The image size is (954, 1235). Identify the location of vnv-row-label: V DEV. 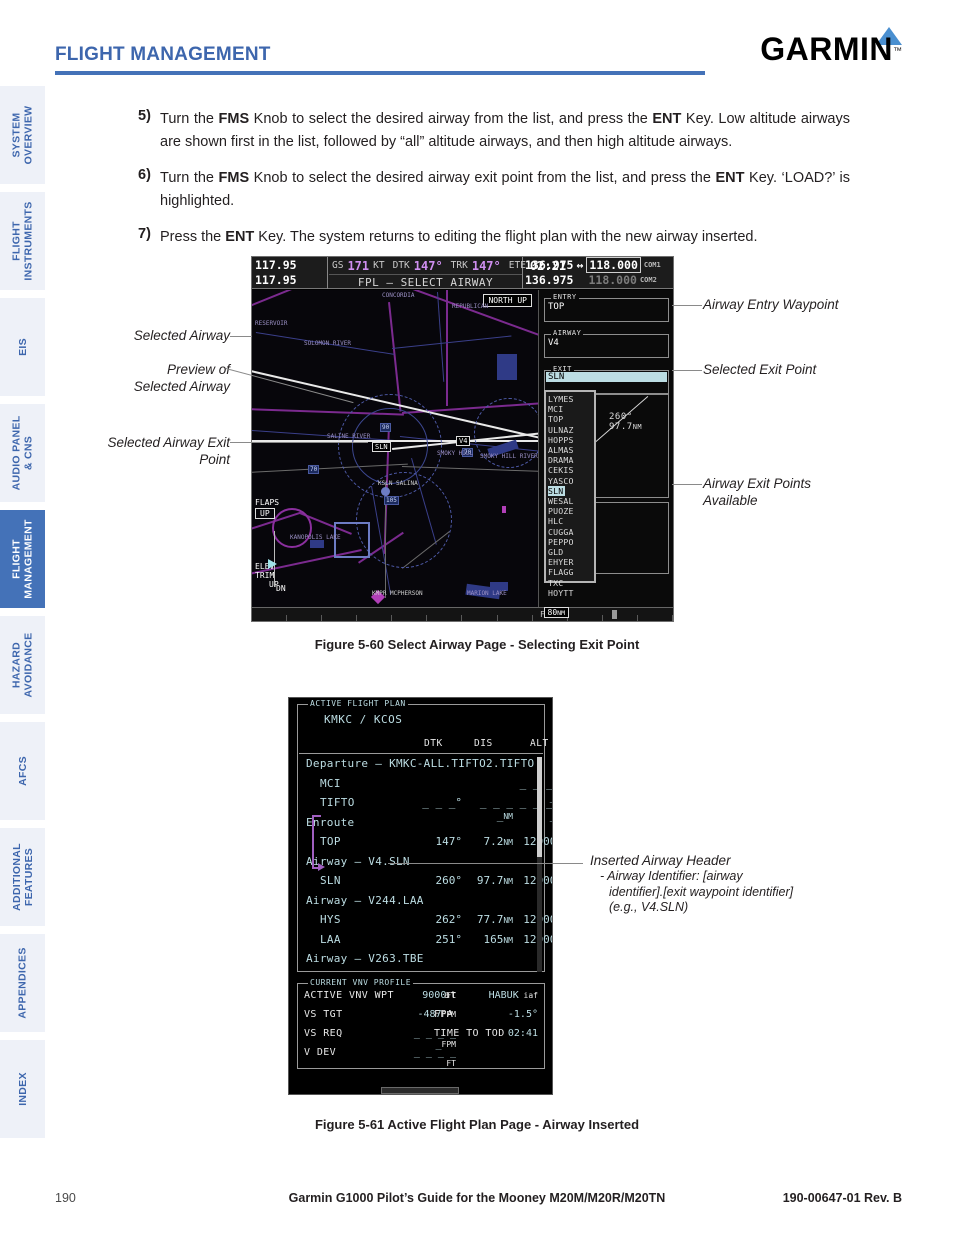
(320, 1052).